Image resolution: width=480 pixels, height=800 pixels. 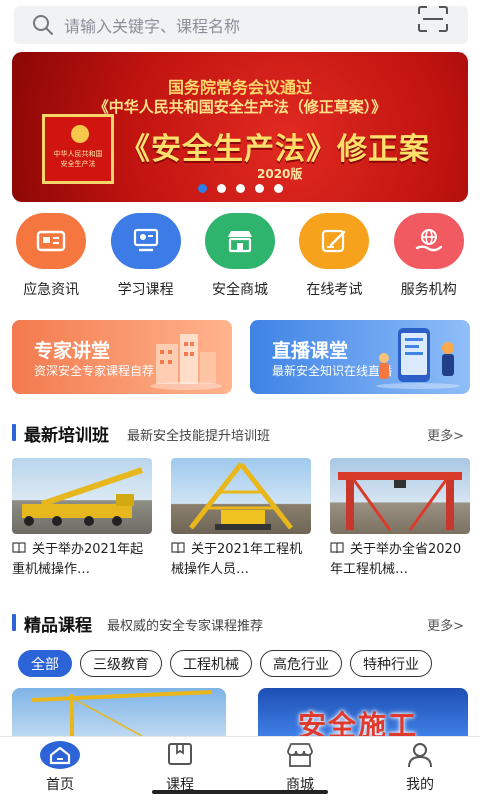 I want to click on quick-nav: 应急资讯 学习课程 安全商城 在线考试 服务机构, so click(x=240, y=258).